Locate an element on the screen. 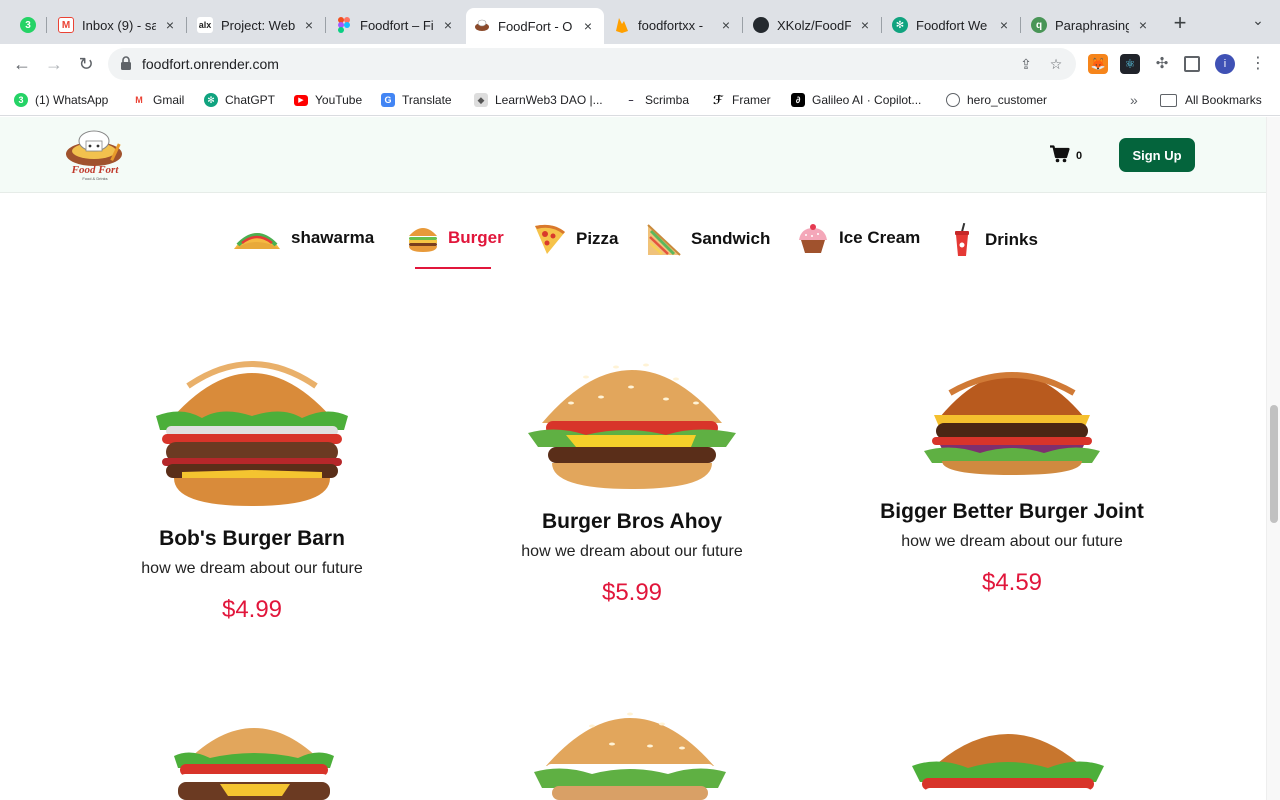 This screenshot has width=1280, height=800. tab-title: foodfortxx - is located at coordinates (671, 25).